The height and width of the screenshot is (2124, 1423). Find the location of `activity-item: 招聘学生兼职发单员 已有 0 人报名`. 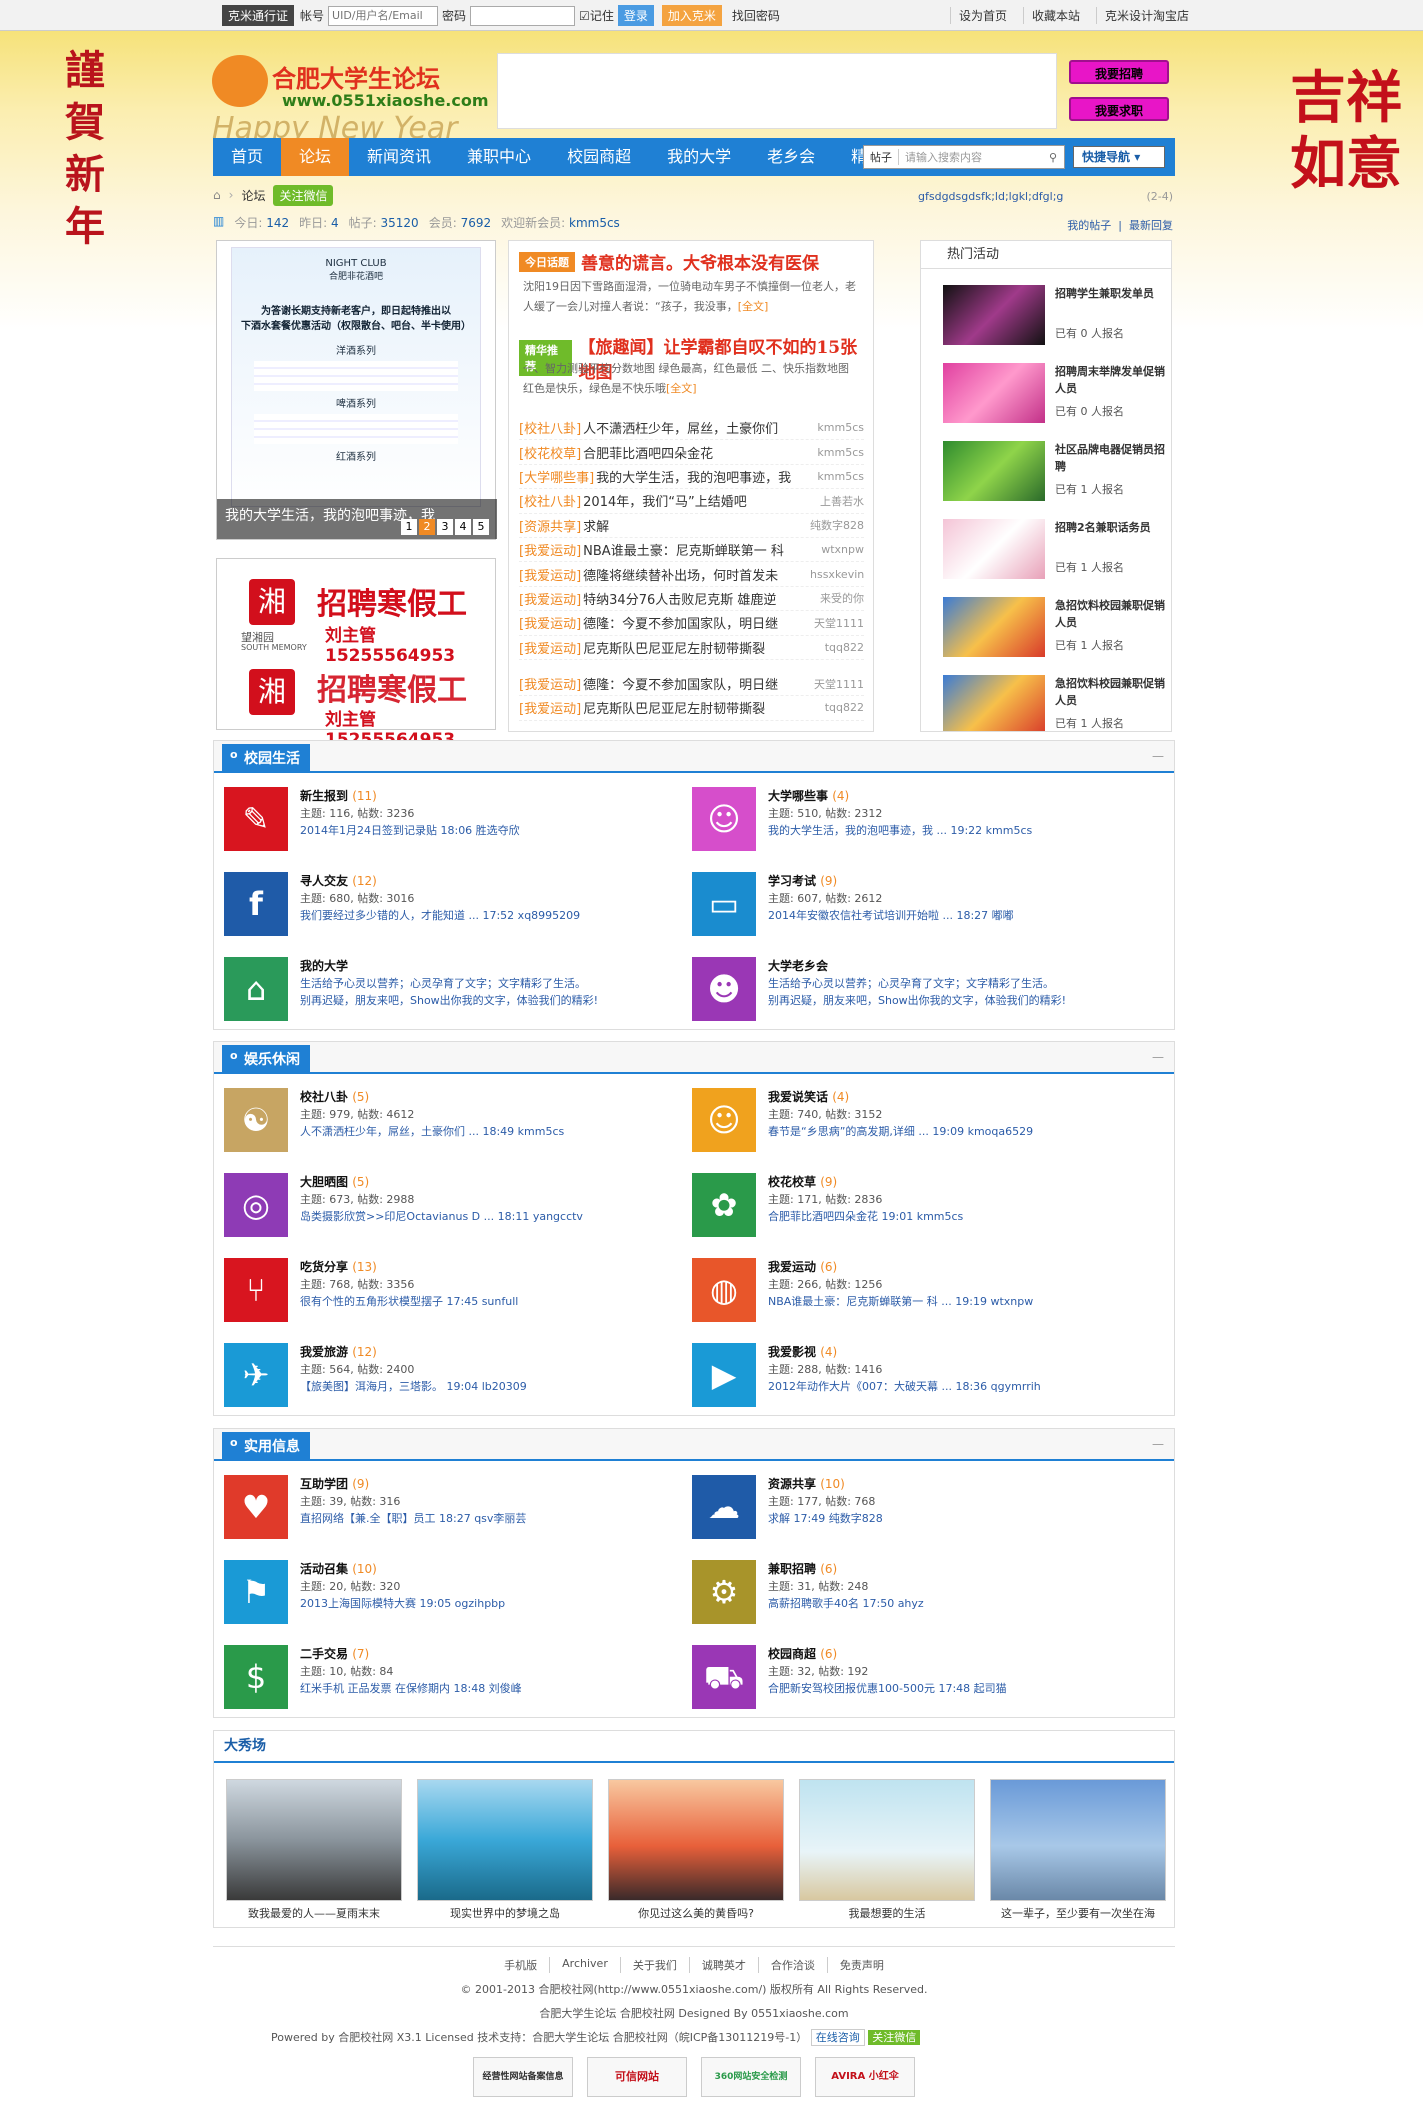

activity-item: 招聘学生兼职发单员 已有 0 人报名 is located at coordinates (1057, 322).